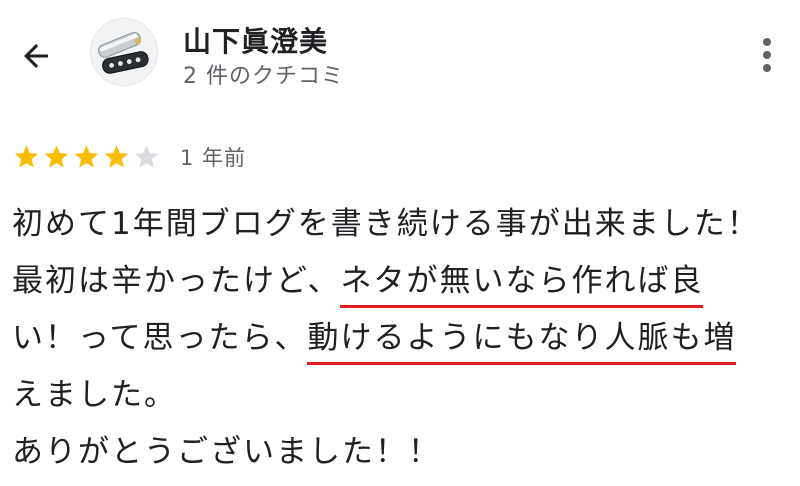 The width and height of the screenshot is (800, 486). I want to click on review-line: ありがとうございました！！, so click(402, 452).